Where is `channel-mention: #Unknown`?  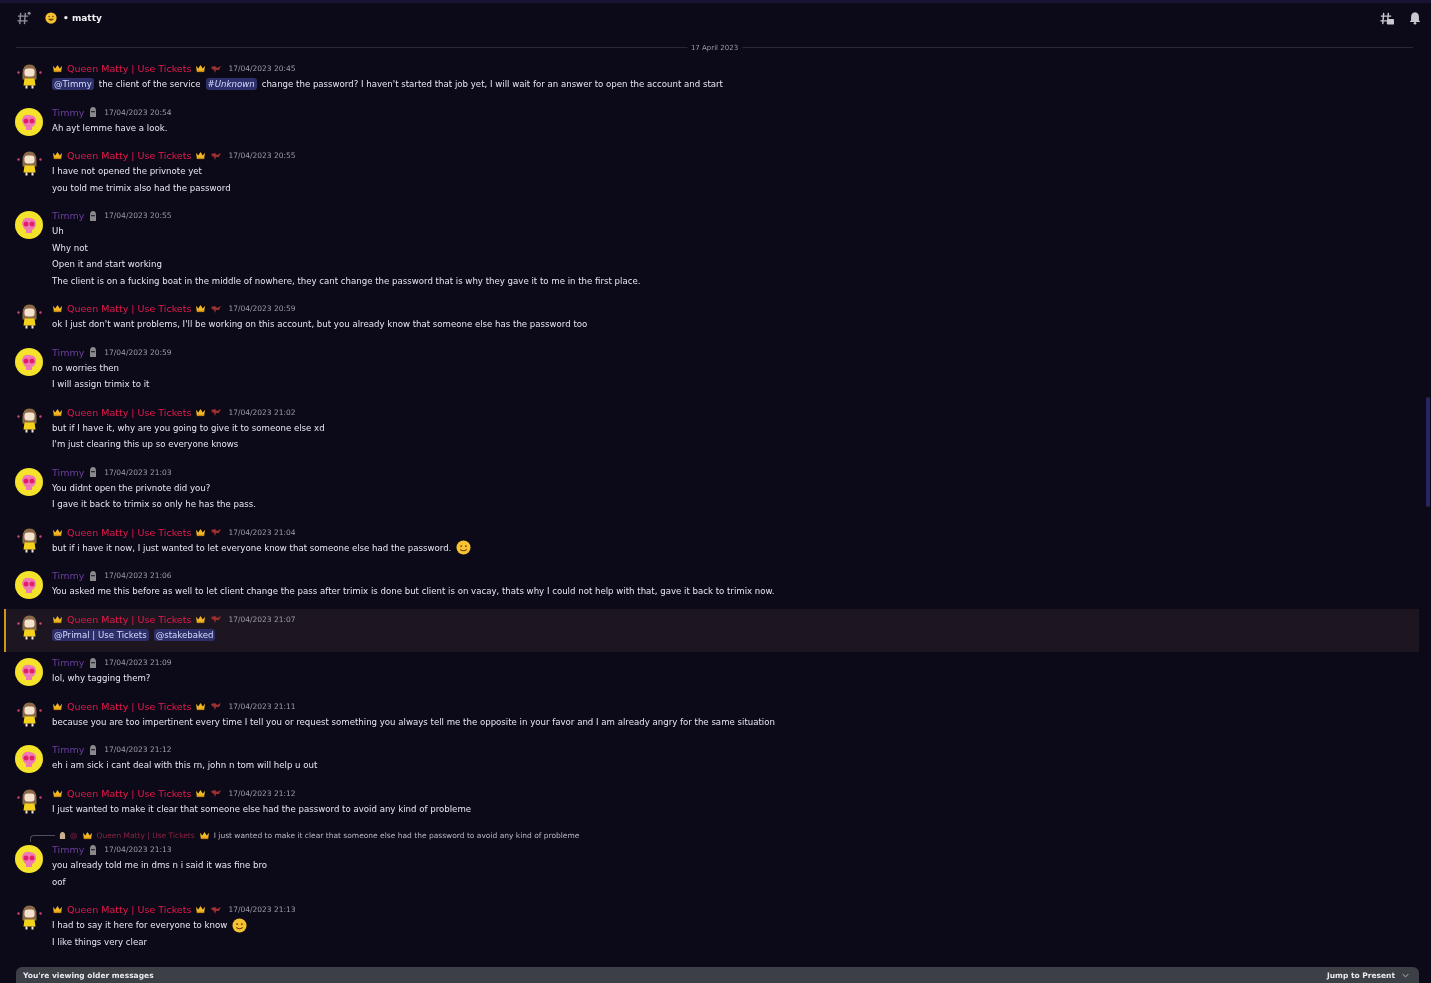 channel-mention: #Unknown is located at coordinates (231, 84).